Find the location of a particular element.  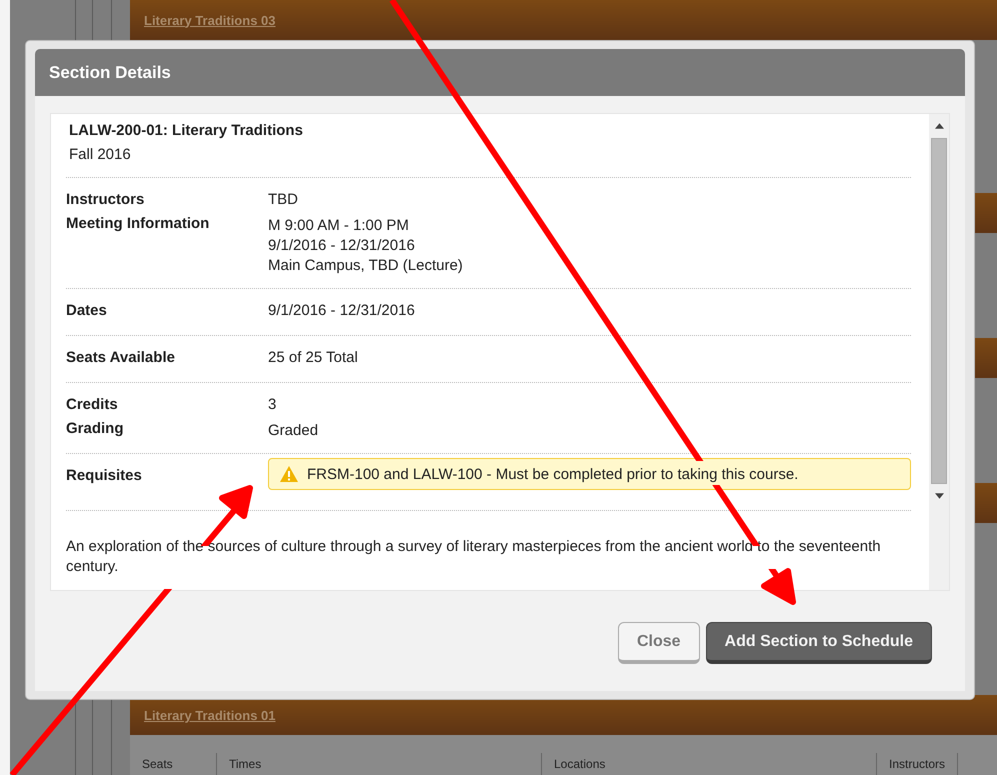

field-label: Seats Available is located at coordinates (121, 358).